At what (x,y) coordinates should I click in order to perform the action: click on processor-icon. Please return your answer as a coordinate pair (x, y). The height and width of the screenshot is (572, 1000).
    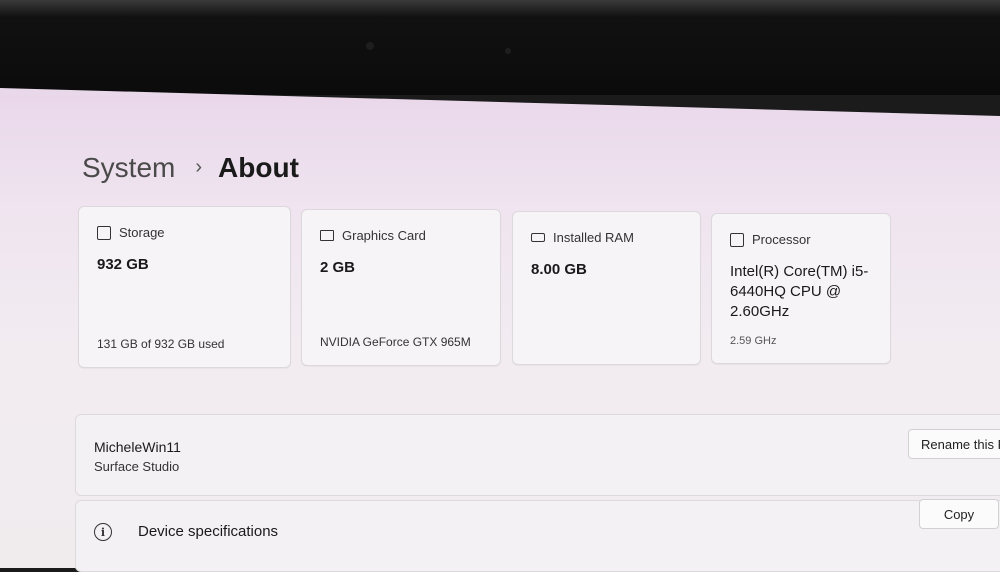
    Looking at the image, I should click on (737, 239).